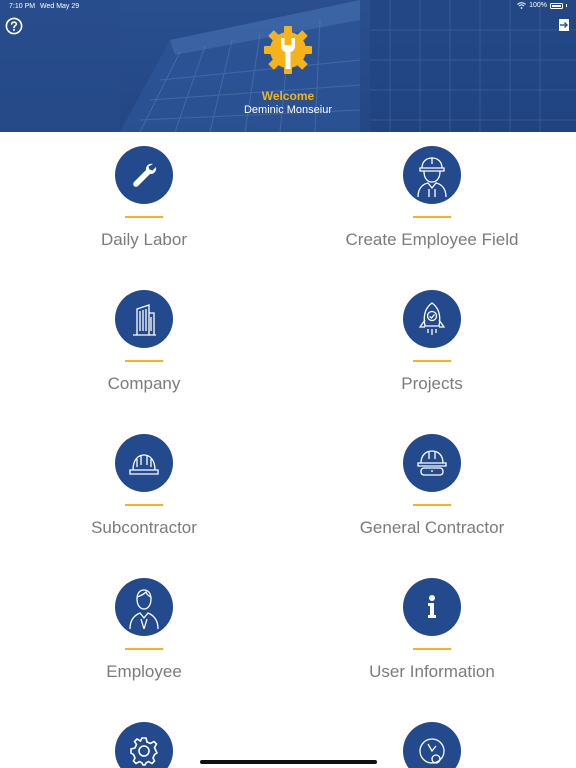  I want to click on menu-label: User Information, so click(432, 671).